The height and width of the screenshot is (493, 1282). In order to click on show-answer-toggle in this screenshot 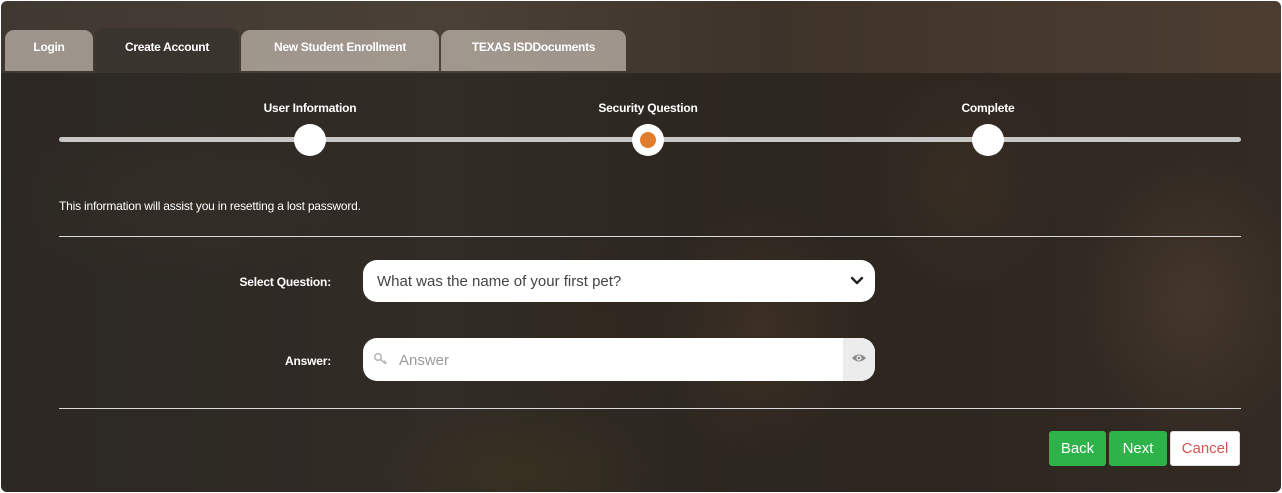, I will do `click(859, 359)`.